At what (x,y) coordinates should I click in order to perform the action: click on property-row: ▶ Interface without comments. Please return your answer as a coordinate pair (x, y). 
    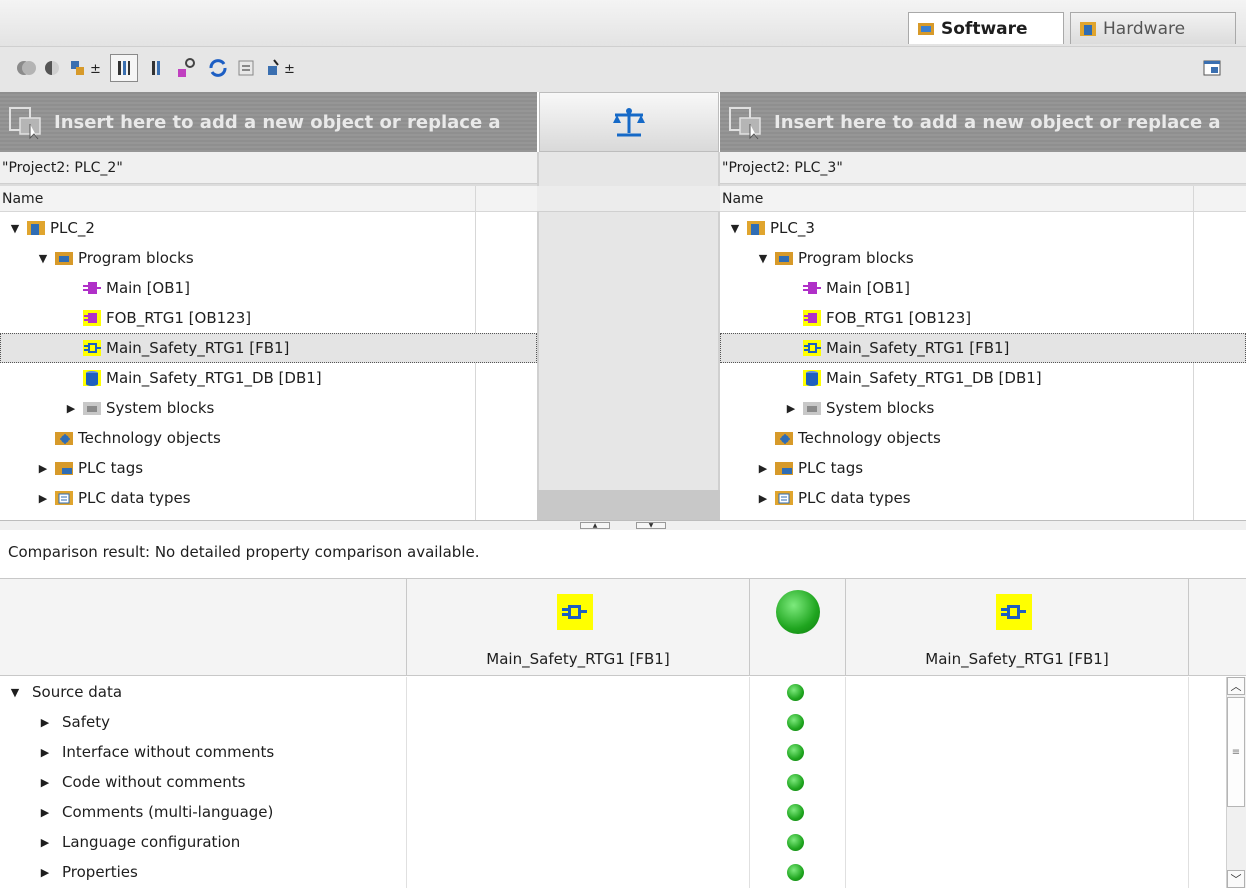
    Looking at the image, I should click on (613, 752).